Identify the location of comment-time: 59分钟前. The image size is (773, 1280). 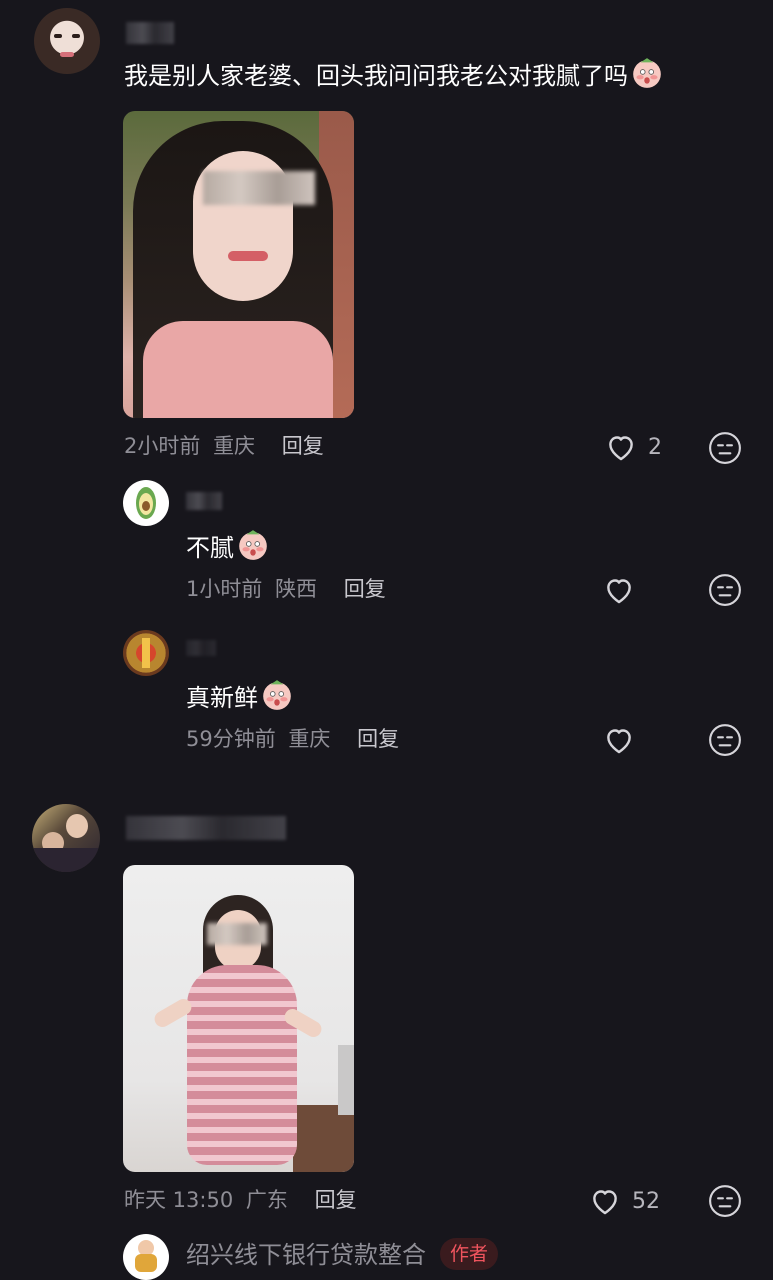
(231, 739).